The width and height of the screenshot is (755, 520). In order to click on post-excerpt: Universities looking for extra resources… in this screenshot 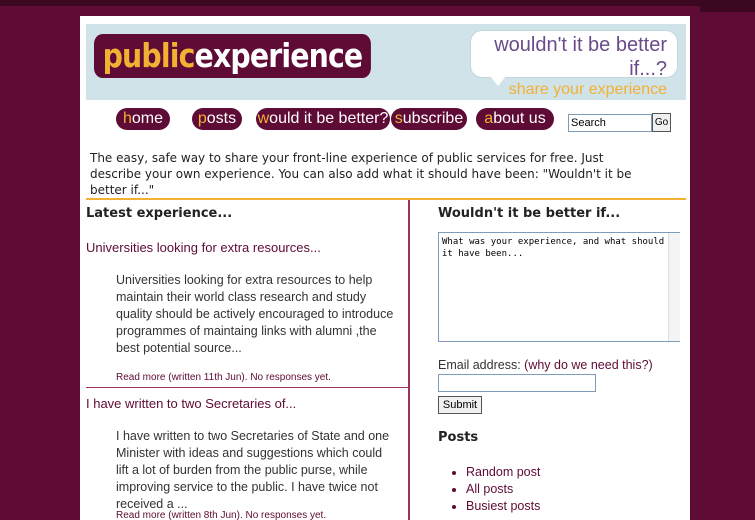, I will do `click(255, 314)`.